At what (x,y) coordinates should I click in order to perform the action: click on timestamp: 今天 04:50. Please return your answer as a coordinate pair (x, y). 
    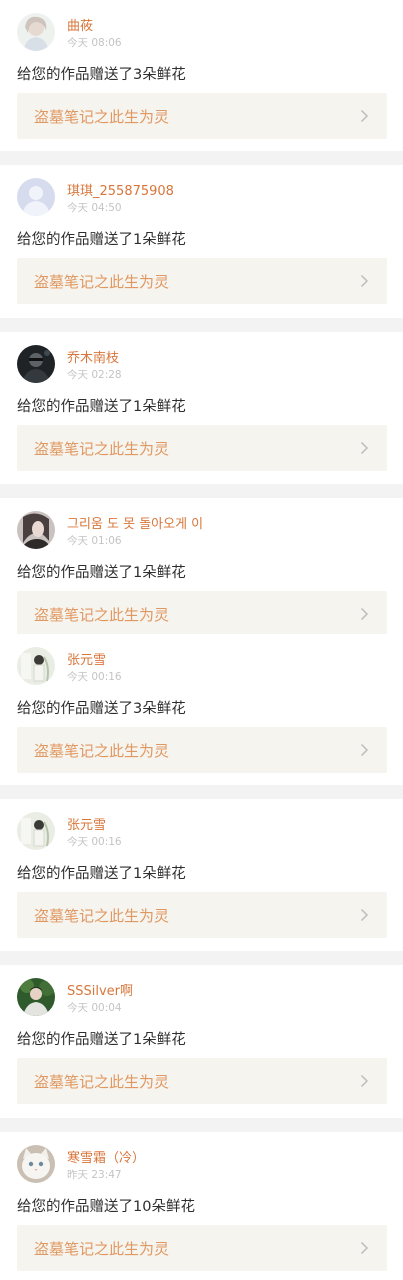
    Looking at the image, I should click on (94, 208).